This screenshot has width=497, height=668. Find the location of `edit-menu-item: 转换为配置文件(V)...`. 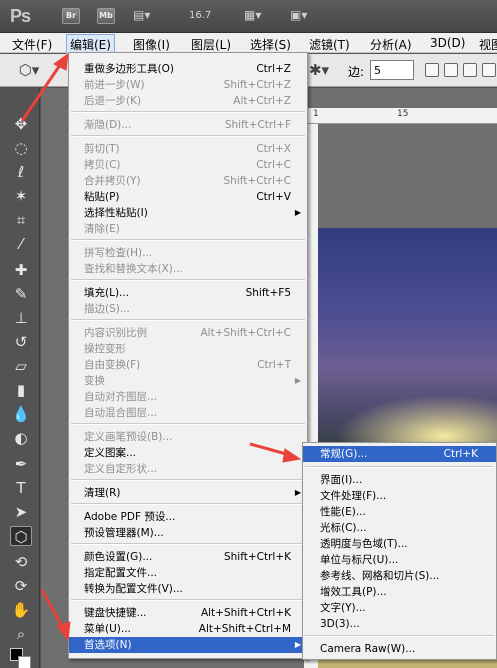

edit-menu-item: 转换为配置文件(V)... is located at coordinates (188, 589).